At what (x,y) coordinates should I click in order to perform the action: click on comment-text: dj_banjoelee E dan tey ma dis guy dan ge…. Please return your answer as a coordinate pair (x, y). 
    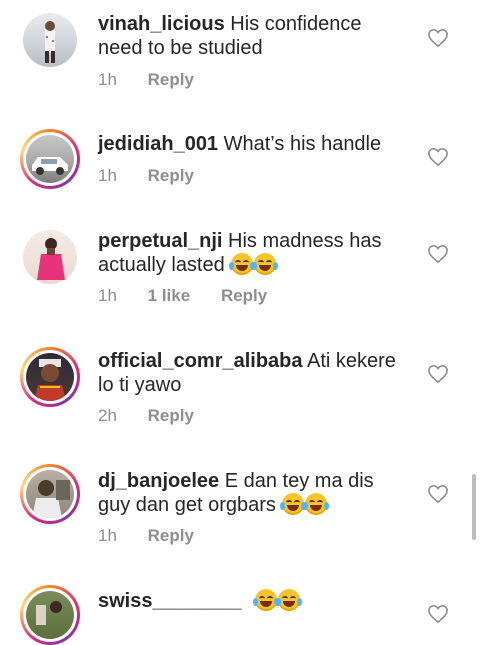
    Looking at the image, I should click on (248, 493).